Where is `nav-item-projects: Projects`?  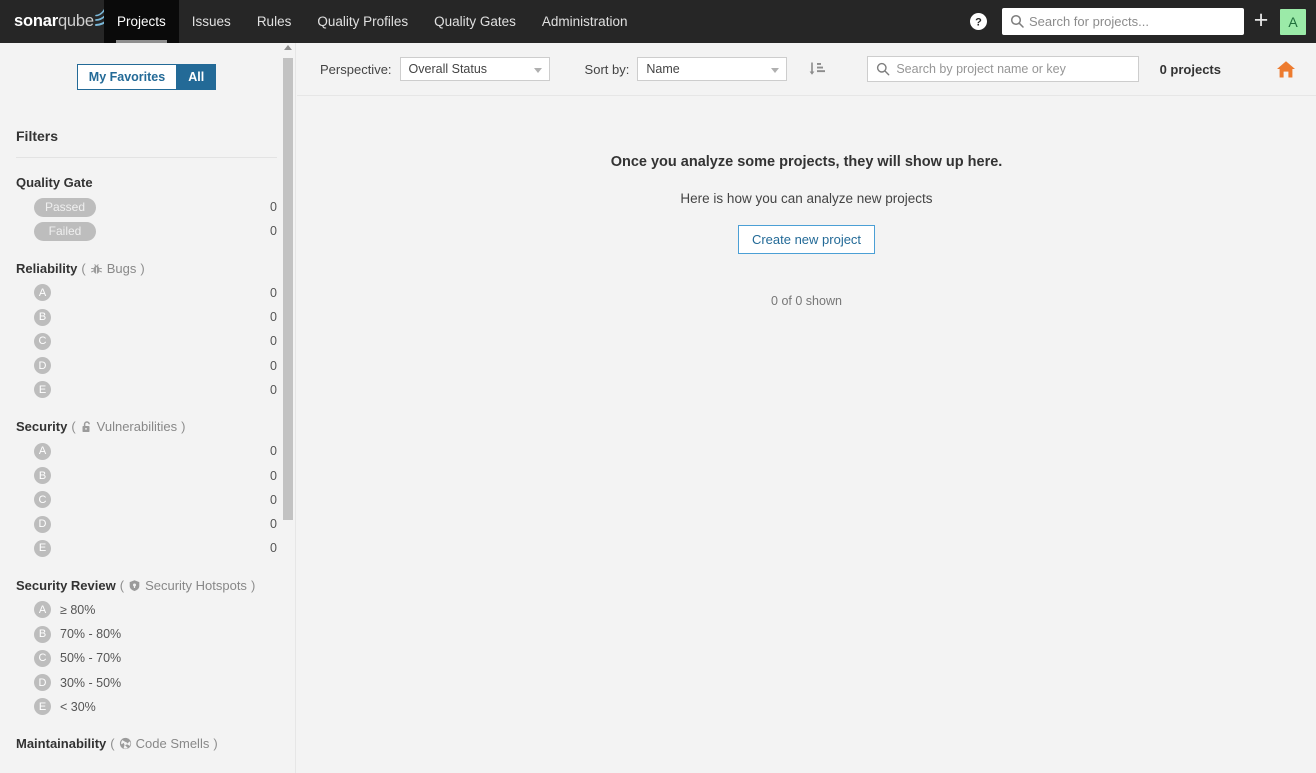
nav-item-projects: Projects is located at coordinates (141, 21).